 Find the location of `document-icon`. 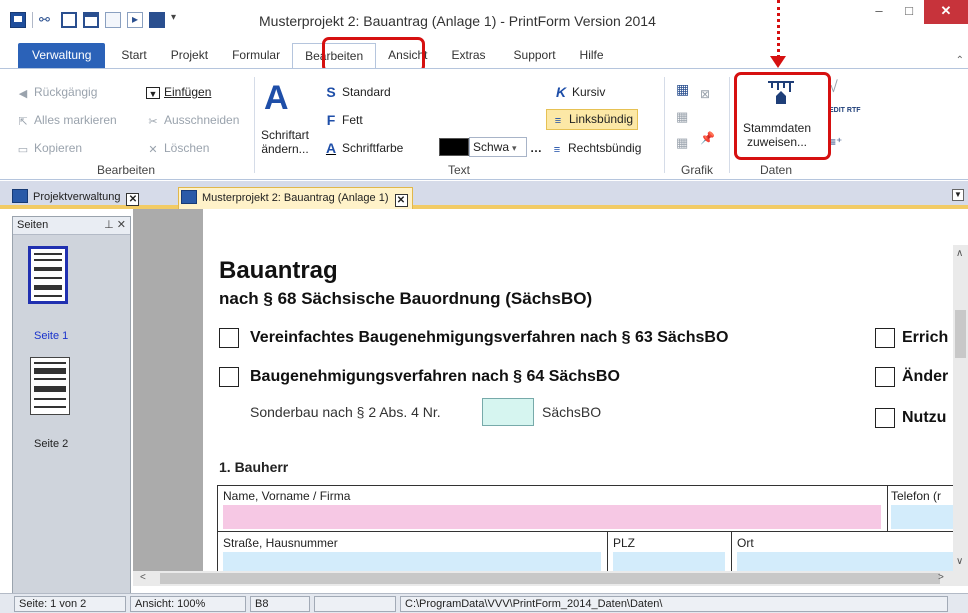

document-icon is located at coordinates (20, 196).